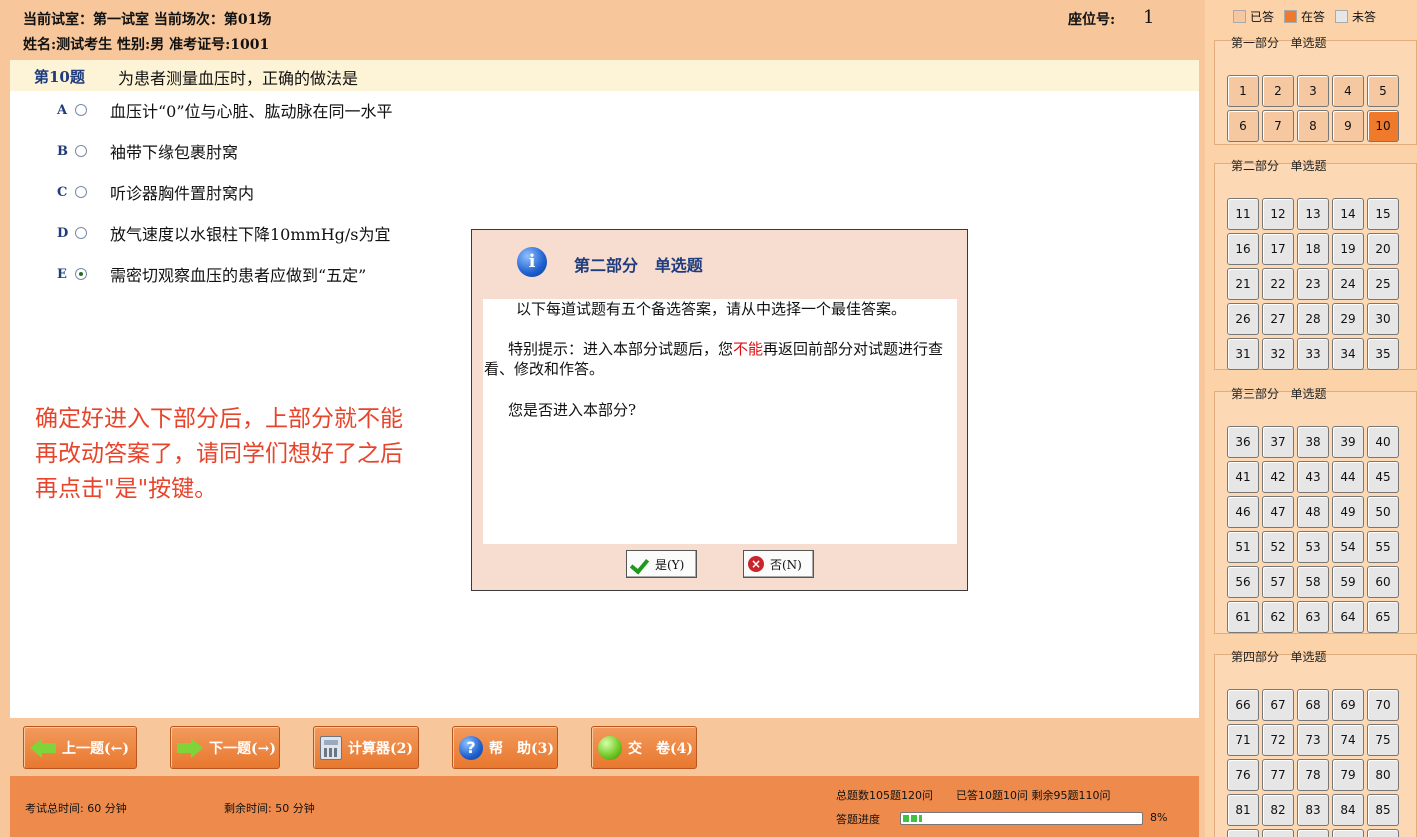 Image resolution: width=1417 pixels, height=837 pixels. What do you see at coordinates (1278, 705) in the screenshot?
I see `question-nav-67: 67` at bounding box center [1278, 705].